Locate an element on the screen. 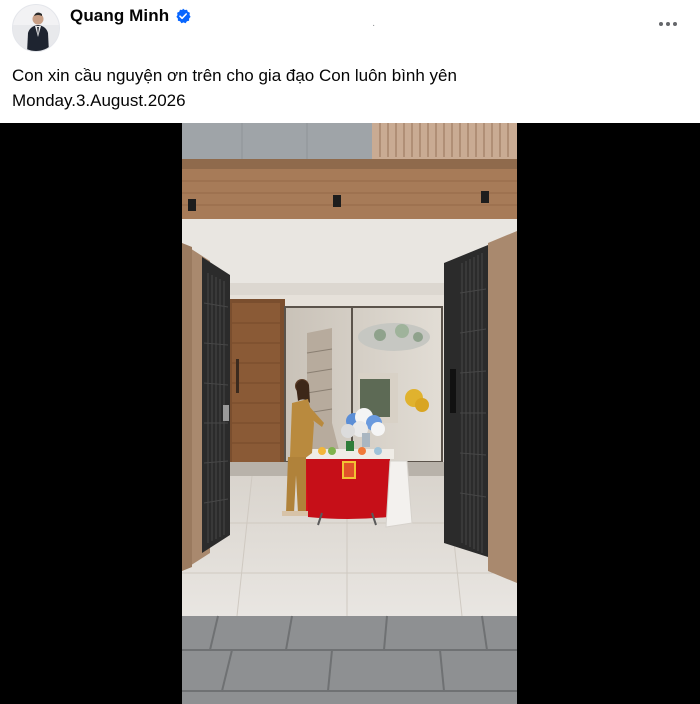 The height and width of the screenshot is (704, 700). author-link: Quang Minh is located at coordinates (130, 16).